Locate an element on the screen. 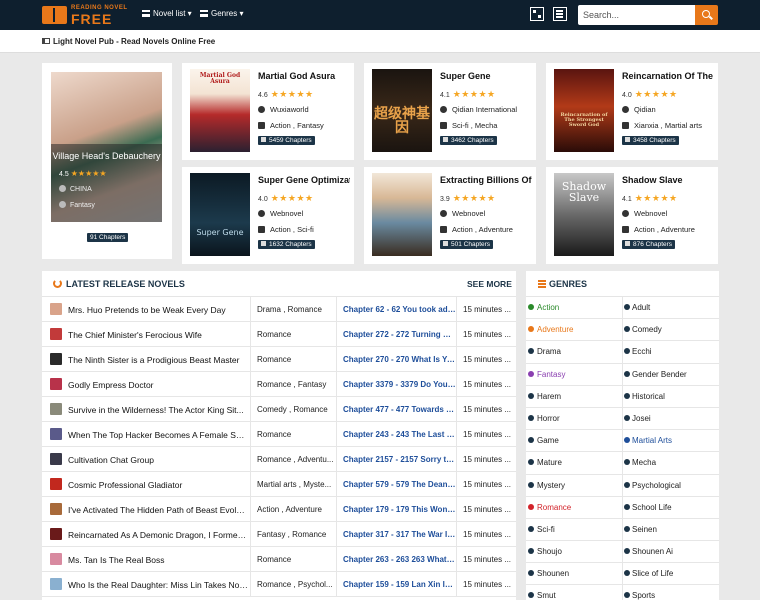 The width and height of the screenshot is (760, 600). genre-link-game: Game is located at coordinates (574, 441).